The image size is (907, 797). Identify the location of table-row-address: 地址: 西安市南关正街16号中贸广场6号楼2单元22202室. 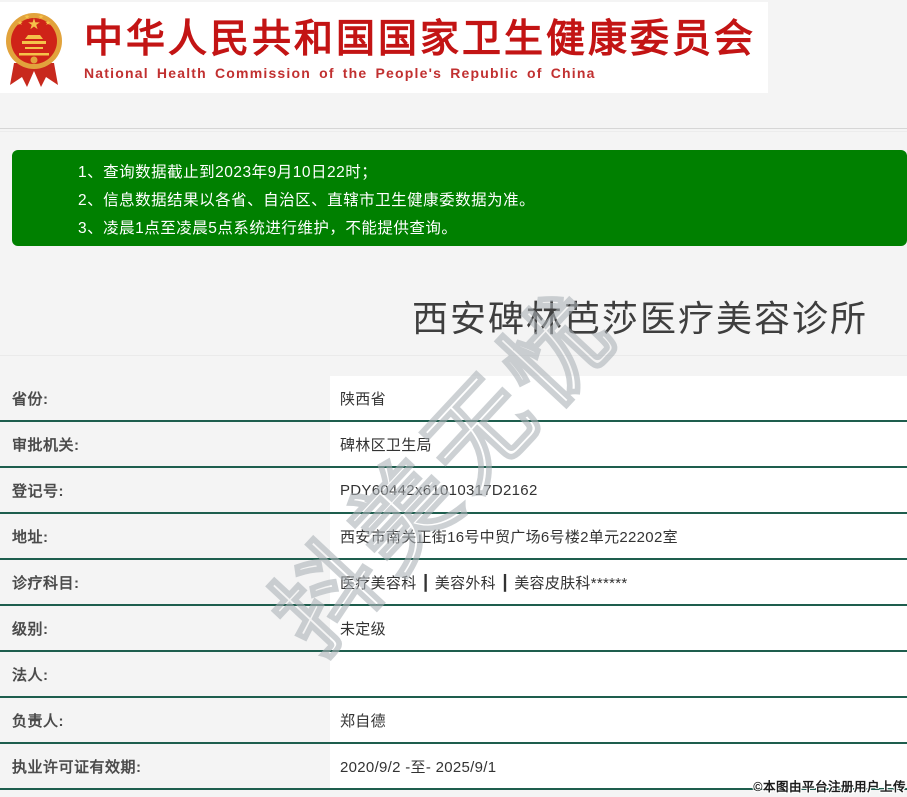
(453, 537).